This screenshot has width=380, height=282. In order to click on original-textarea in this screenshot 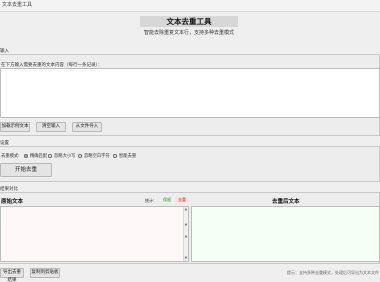, I will do `click(94, 234)`.